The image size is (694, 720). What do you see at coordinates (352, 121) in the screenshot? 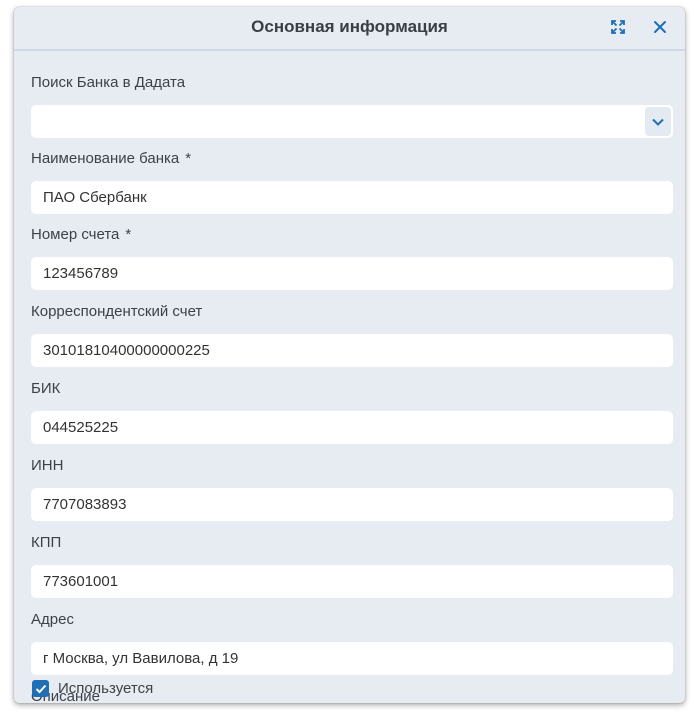
I see `bank-search-select` at bounding box center [352, 121].